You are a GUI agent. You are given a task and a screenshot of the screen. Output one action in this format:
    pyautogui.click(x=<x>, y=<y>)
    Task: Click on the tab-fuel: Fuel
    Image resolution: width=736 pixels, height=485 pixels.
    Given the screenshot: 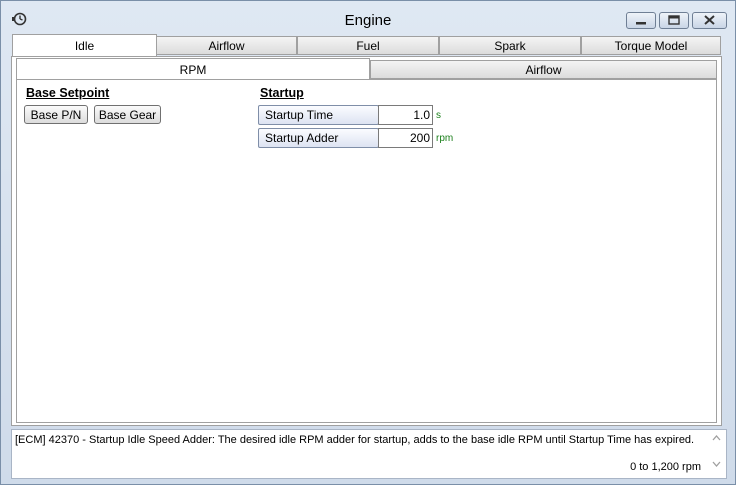 What is the action you would take?
    pyautogui.click(x=368, y=45)
    